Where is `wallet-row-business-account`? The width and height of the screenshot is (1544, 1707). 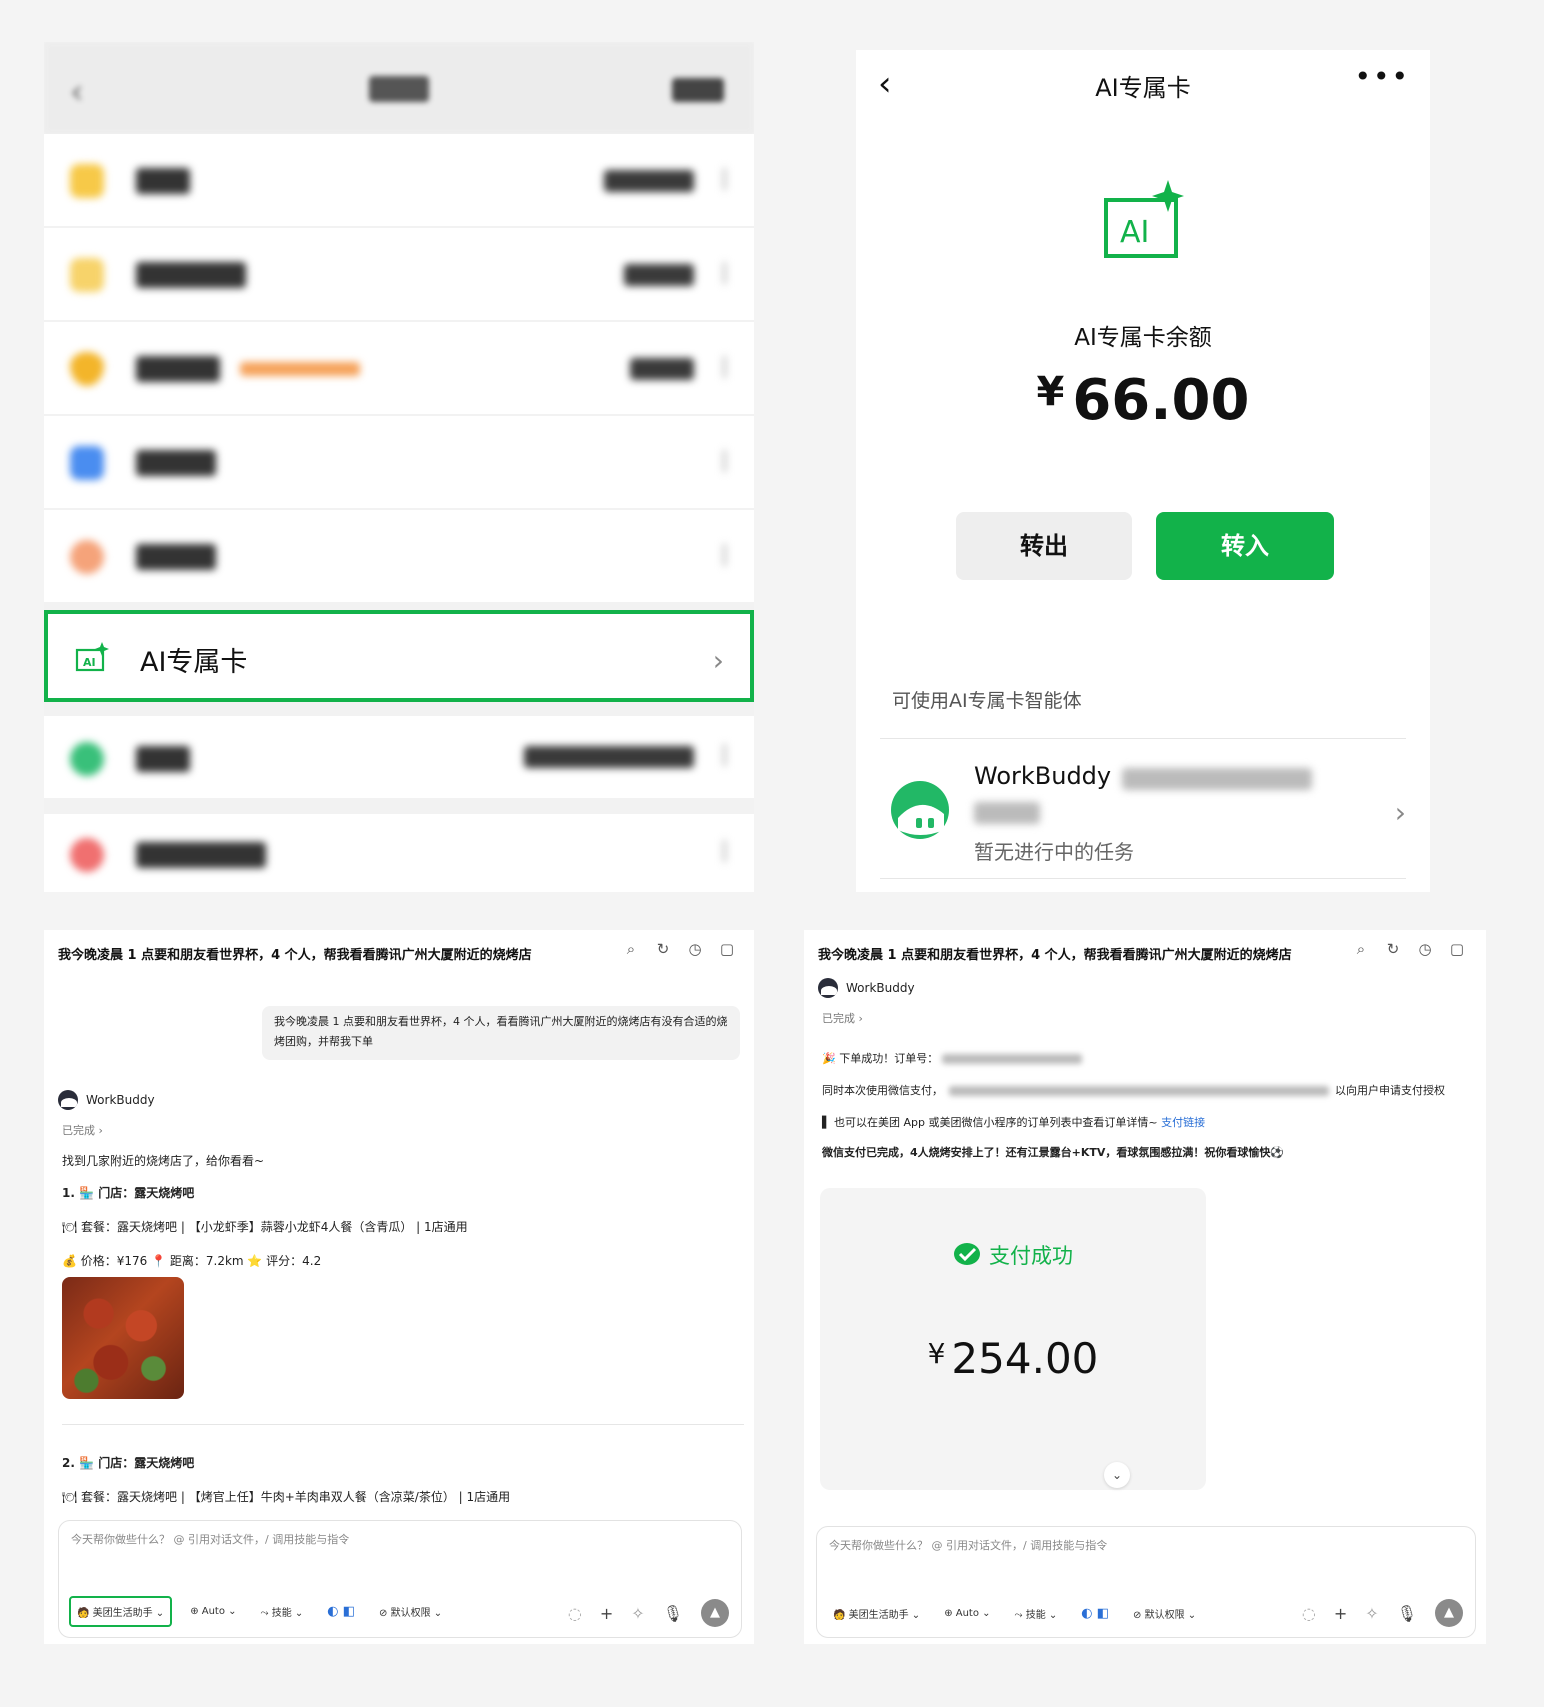 wallet-row-business-account is located at coordinates (399, 274).